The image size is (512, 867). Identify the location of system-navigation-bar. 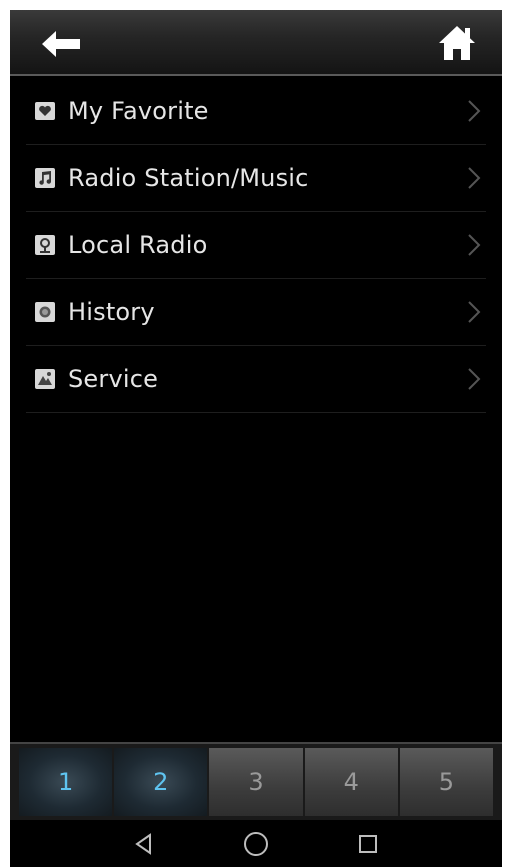
(256, 843).